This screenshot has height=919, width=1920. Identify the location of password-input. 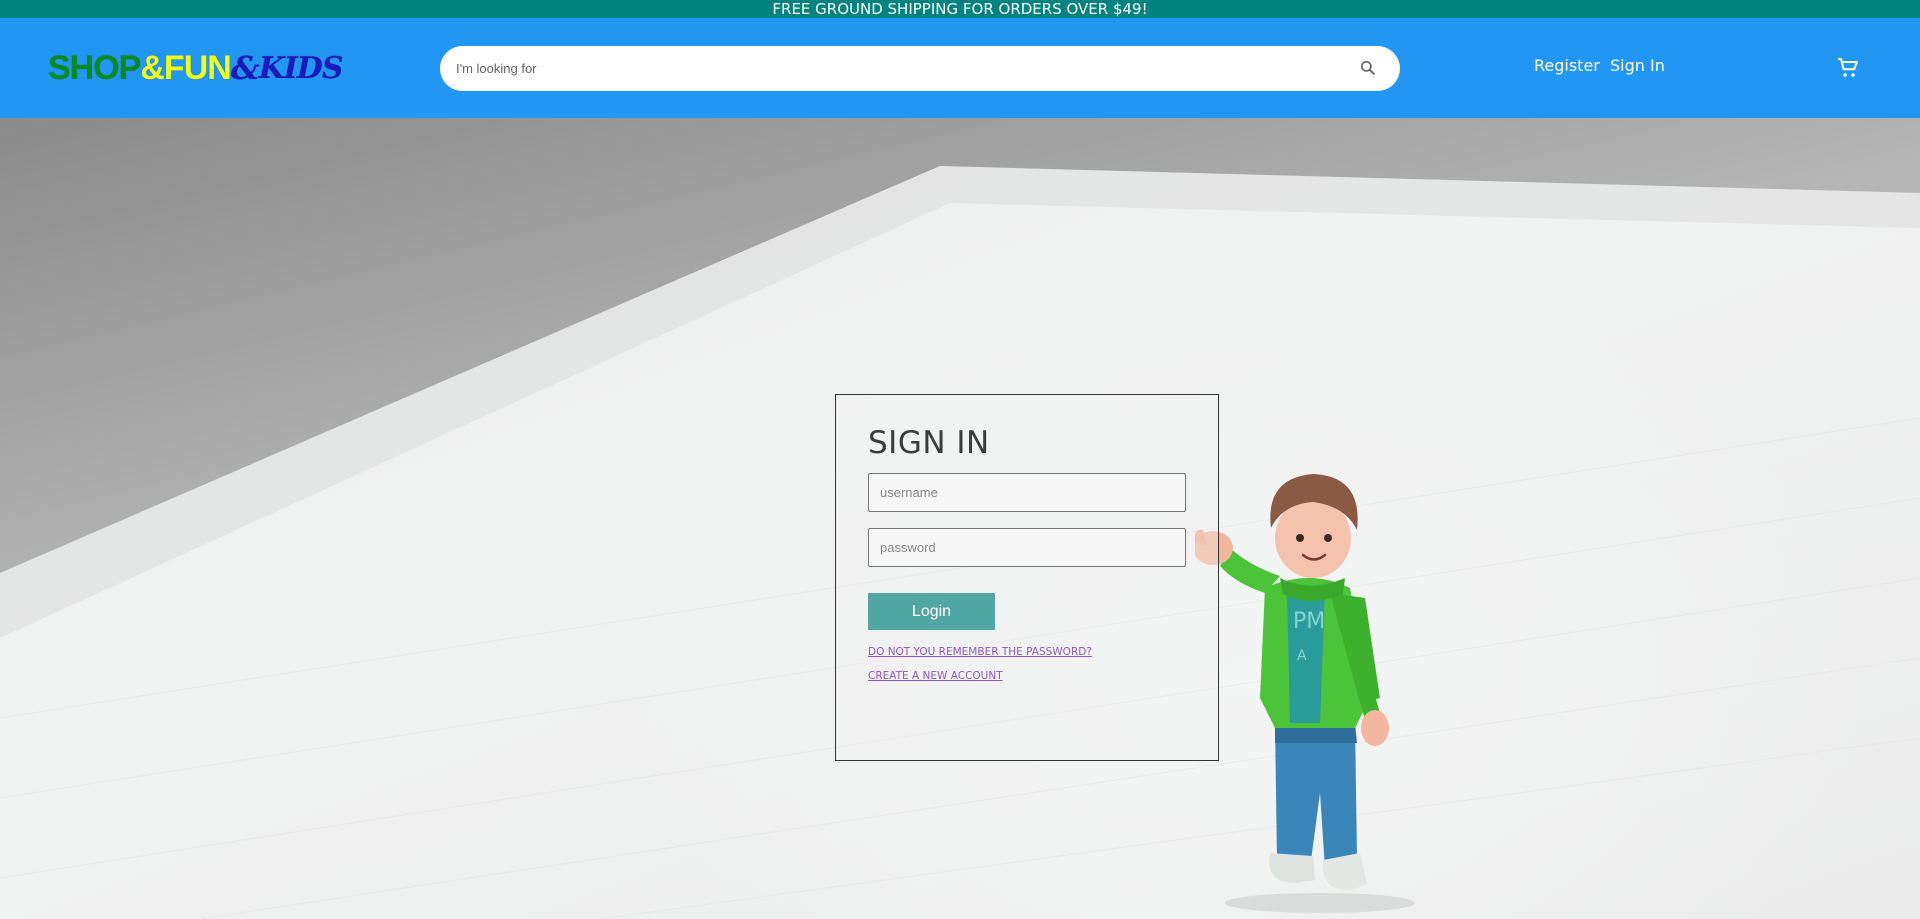
(1027, 547).